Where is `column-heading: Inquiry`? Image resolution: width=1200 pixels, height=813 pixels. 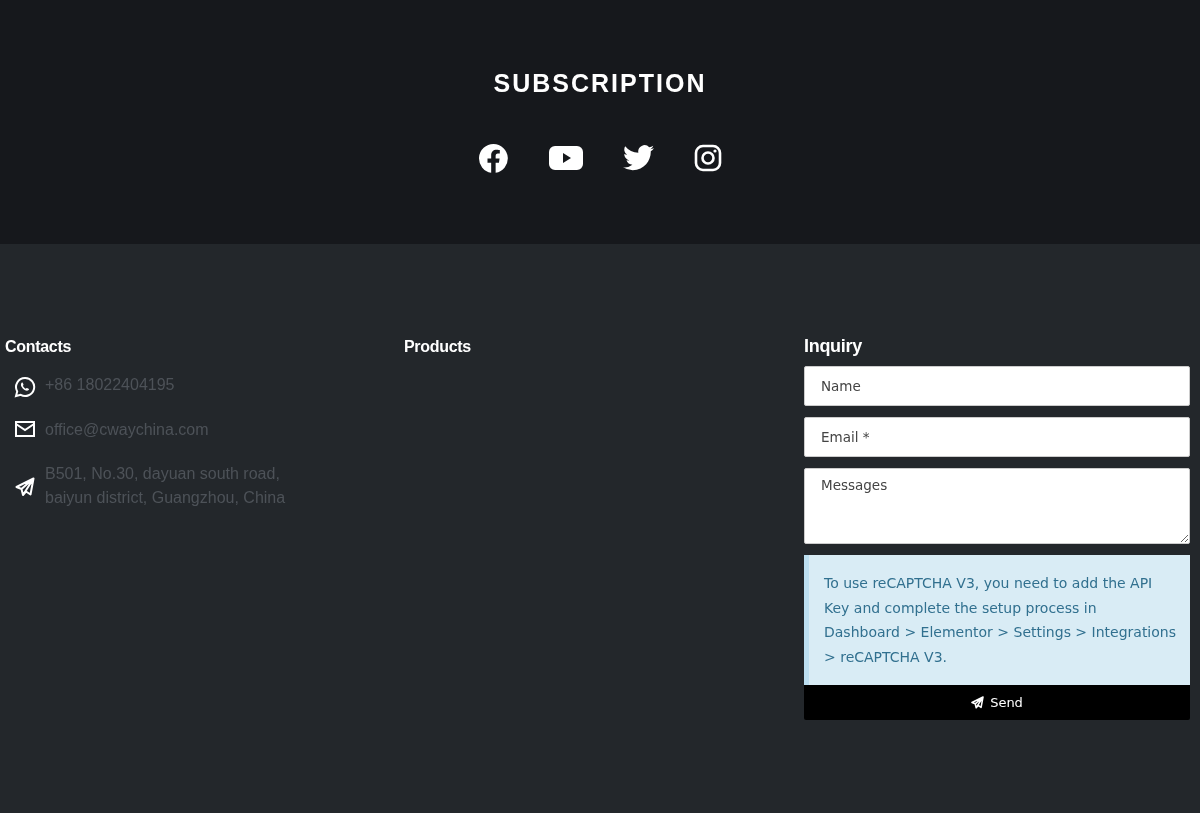
column-heading: Inquiry is located at coordinates (833, 346).